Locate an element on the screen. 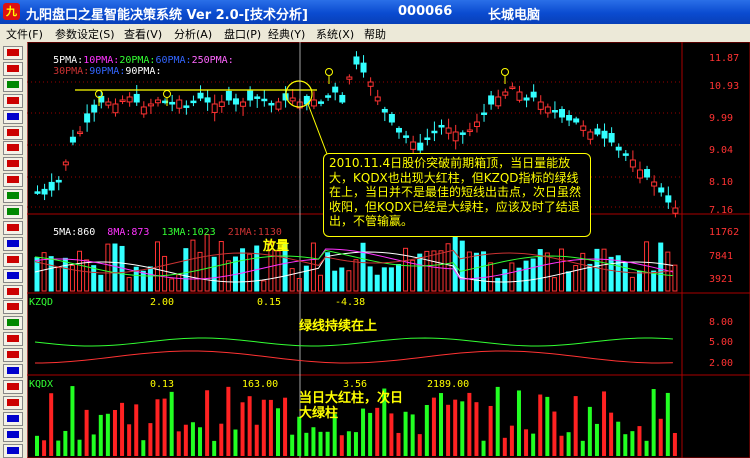 The width and height of the screenshot is (750, 458). menu-help: 帮助 is located at coordinates (375, 34).